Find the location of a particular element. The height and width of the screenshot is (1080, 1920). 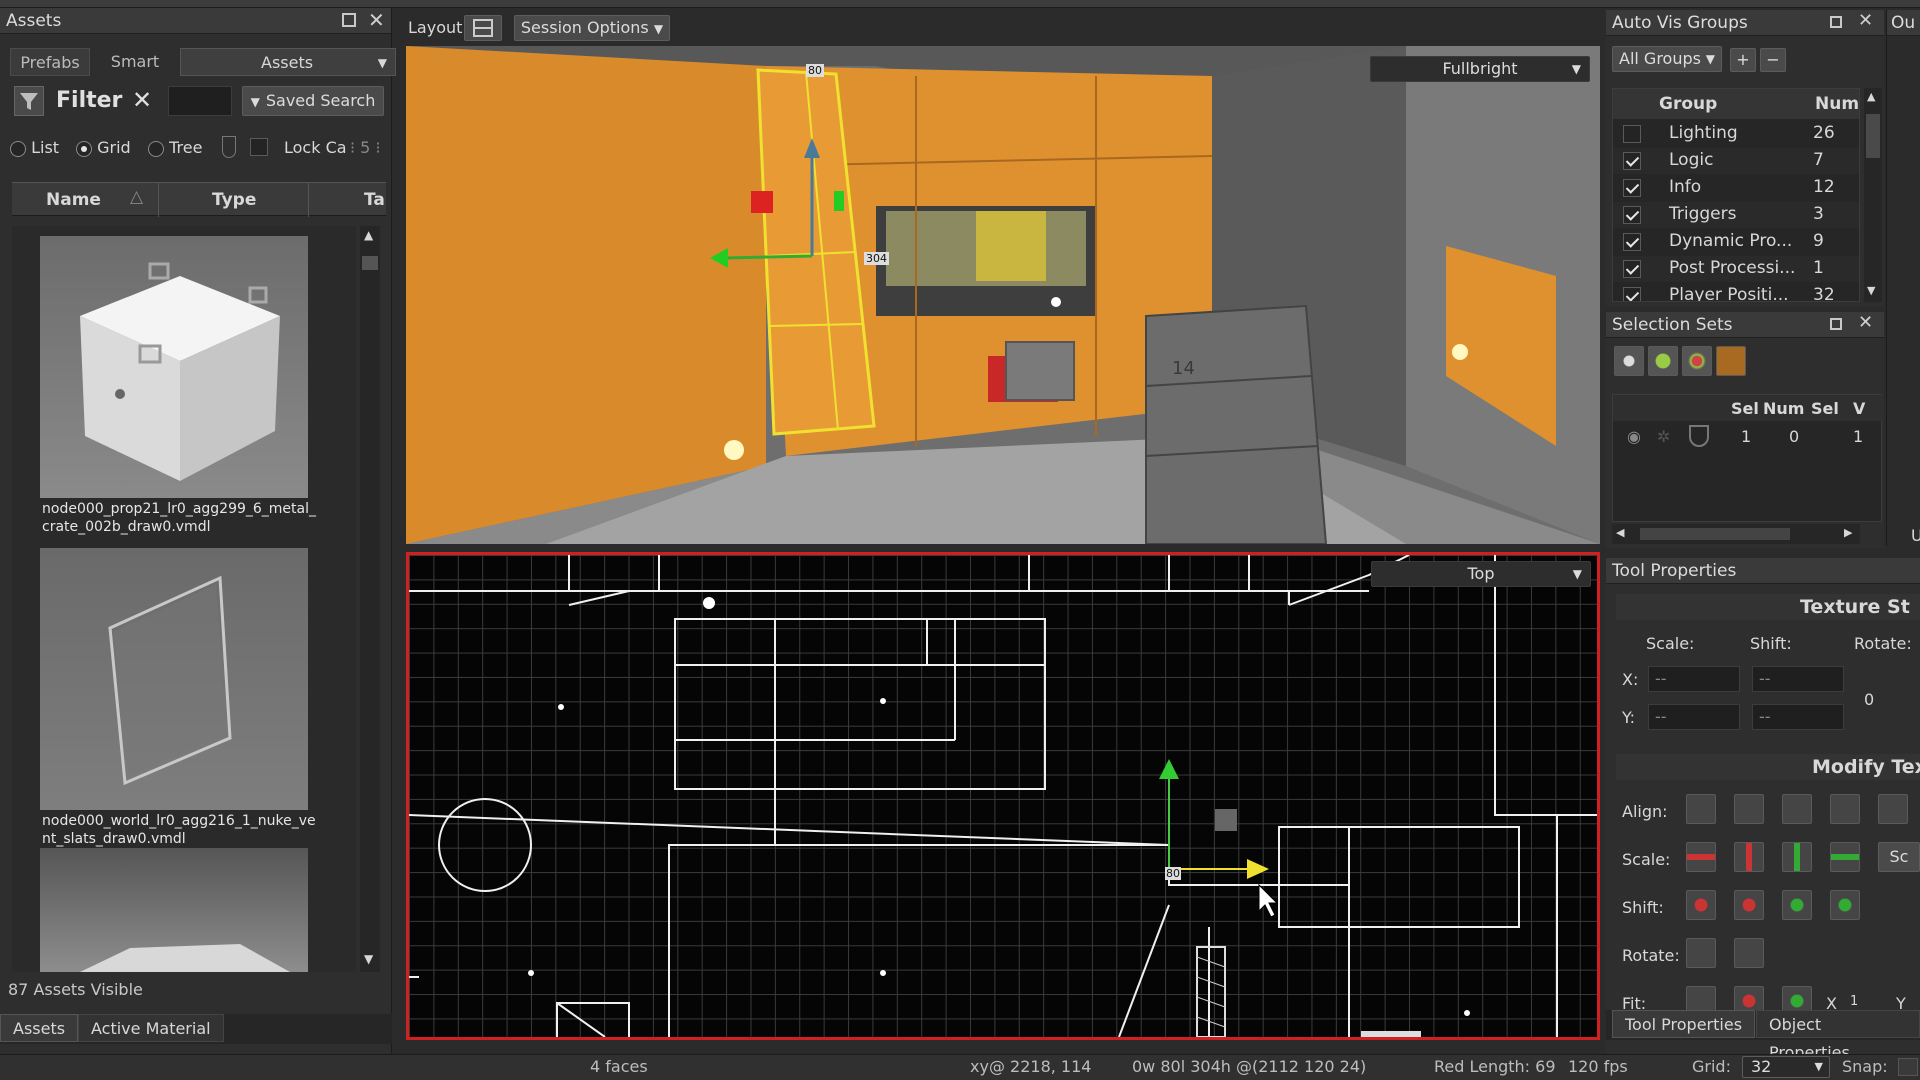

align-paste-icon is located at coordinates (1893, 809).